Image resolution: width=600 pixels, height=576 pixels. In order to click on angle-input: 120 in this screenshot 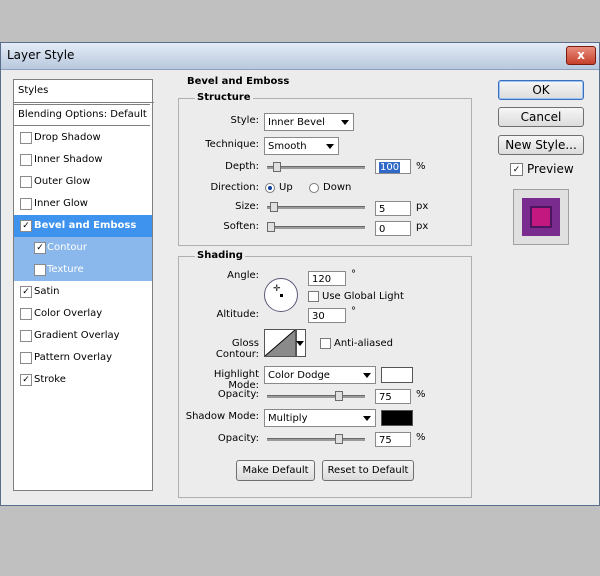, I will do `click(327, 278)`.